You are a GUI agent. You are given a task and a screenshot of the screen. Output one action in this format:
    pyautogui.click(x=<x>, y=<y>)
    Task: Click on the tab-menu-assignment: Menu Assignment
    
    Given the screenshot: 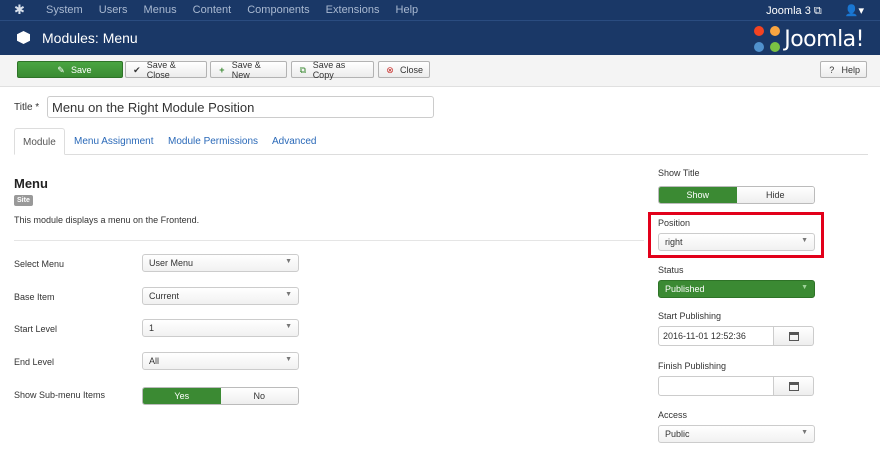 What is the action you would take?
    pyautogui.click(x=114, y=141)
    